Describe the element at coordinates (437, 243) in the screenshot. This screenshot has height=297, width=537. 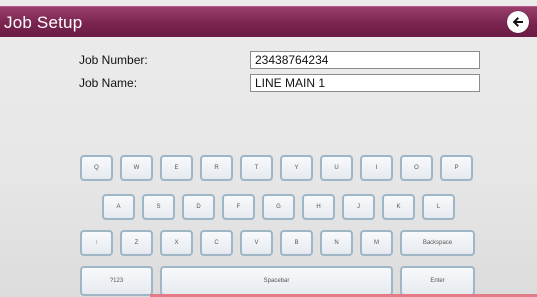
I see `backspace-key: Backspace` at that location.